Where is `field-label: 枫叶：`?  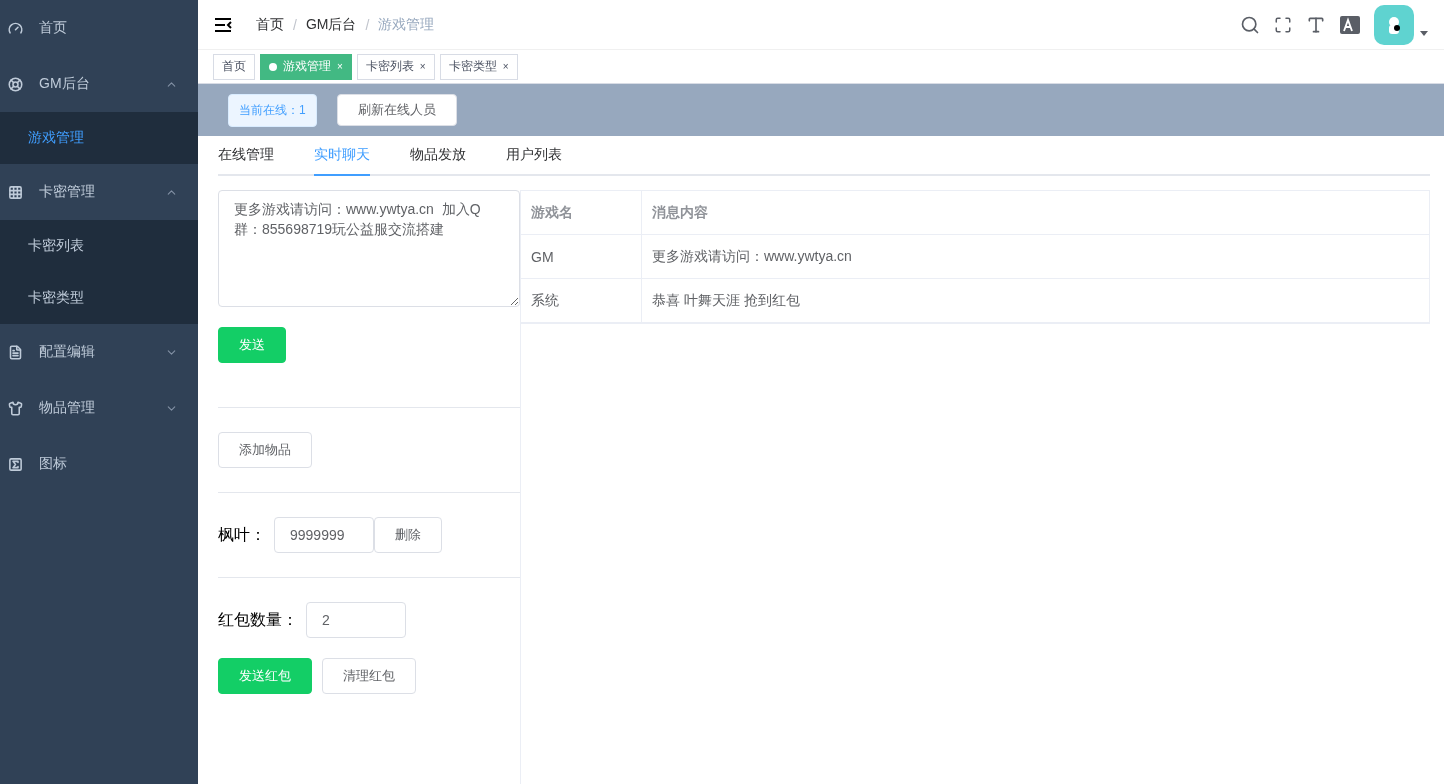
field-label: 枫叶： is located at coordinates (242, 534).